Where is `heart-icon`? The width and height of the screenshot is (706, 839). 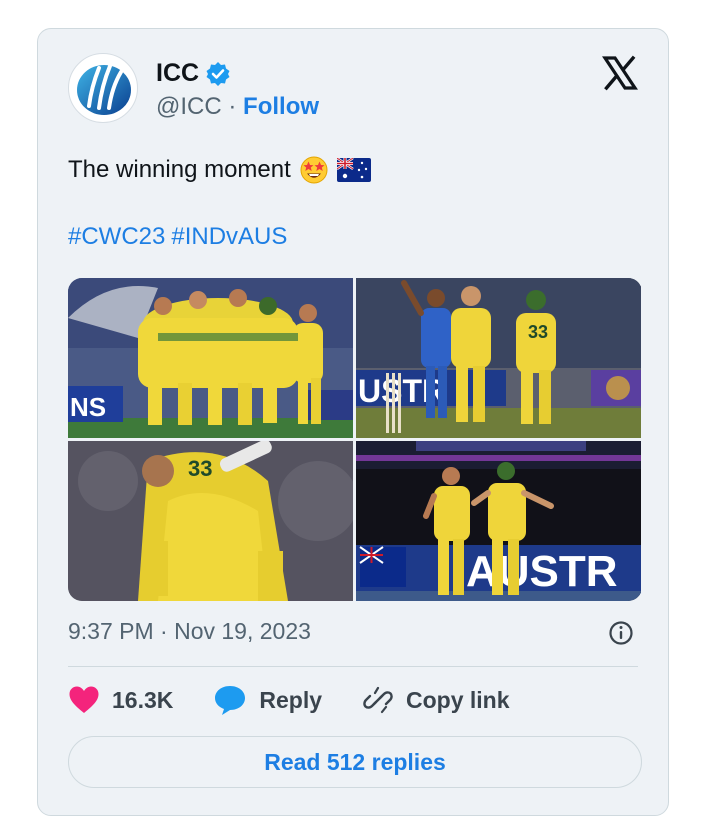
heart-icon is located at coordinates (84, 699).